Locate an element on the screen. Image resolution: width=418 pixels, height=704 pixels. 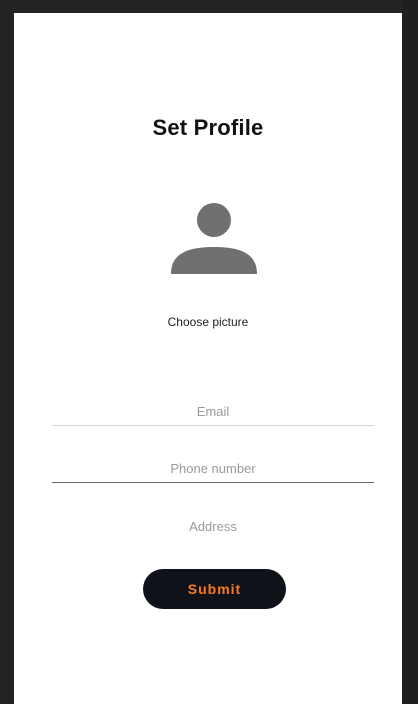
page-title: Set Profile is located at coordinates (208, 127).